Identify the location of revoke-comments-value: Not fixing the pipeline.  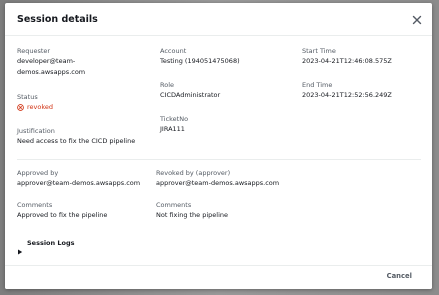
(192, 215).